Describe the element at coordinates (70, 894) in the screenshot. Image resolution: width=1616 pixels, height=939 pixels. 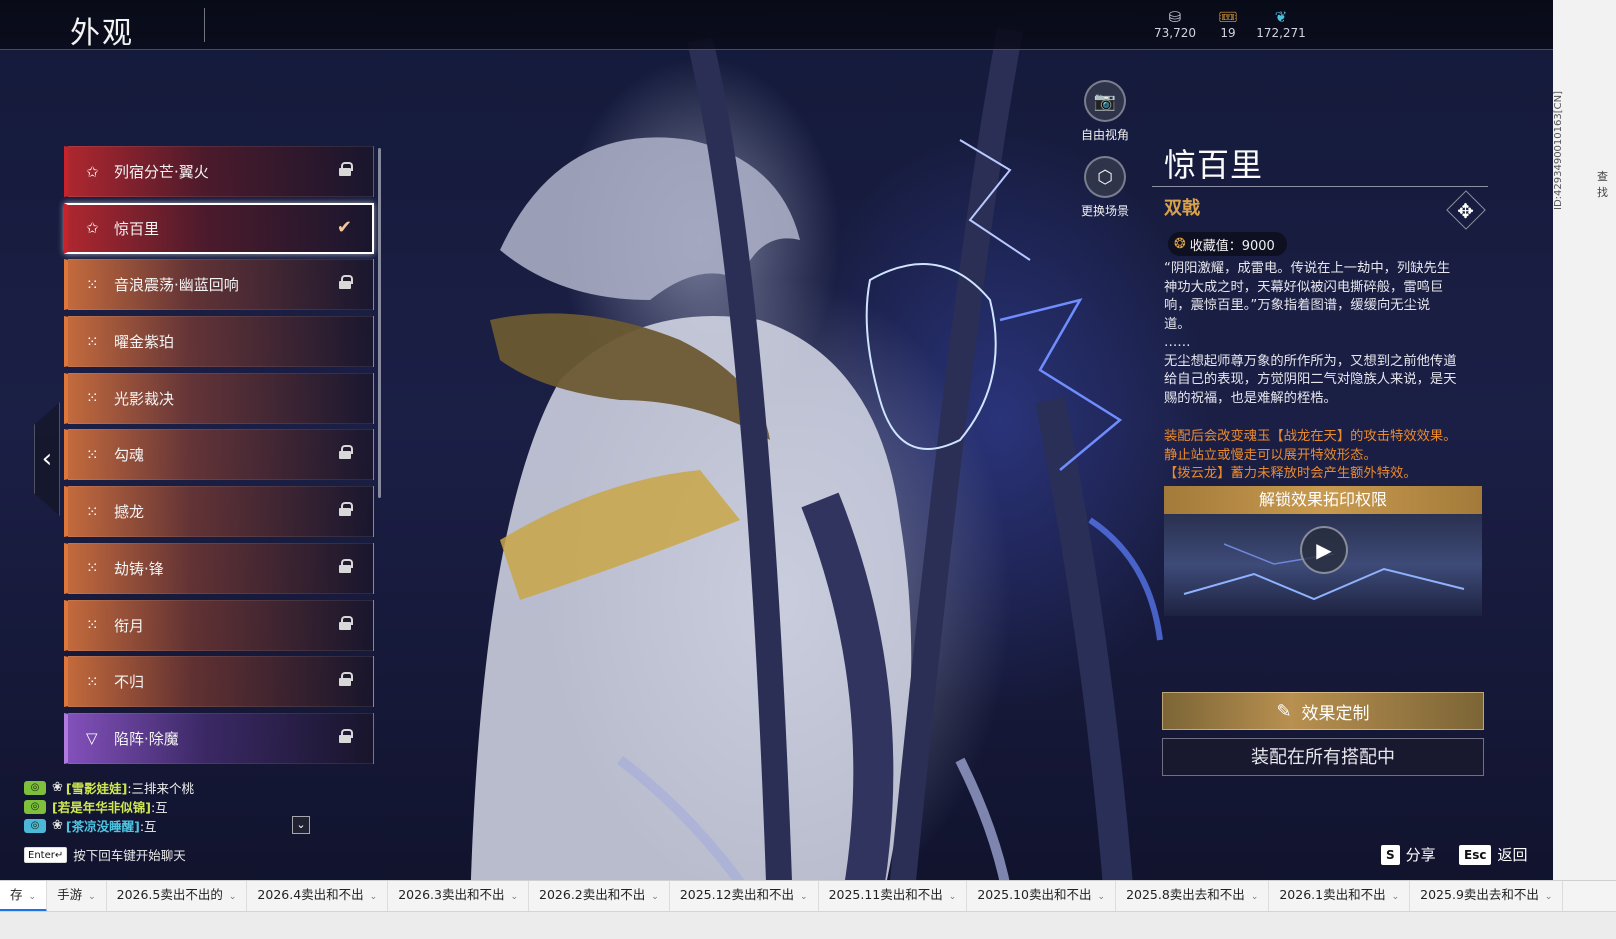
I see `sheet-tab-label: 手游` at that location.